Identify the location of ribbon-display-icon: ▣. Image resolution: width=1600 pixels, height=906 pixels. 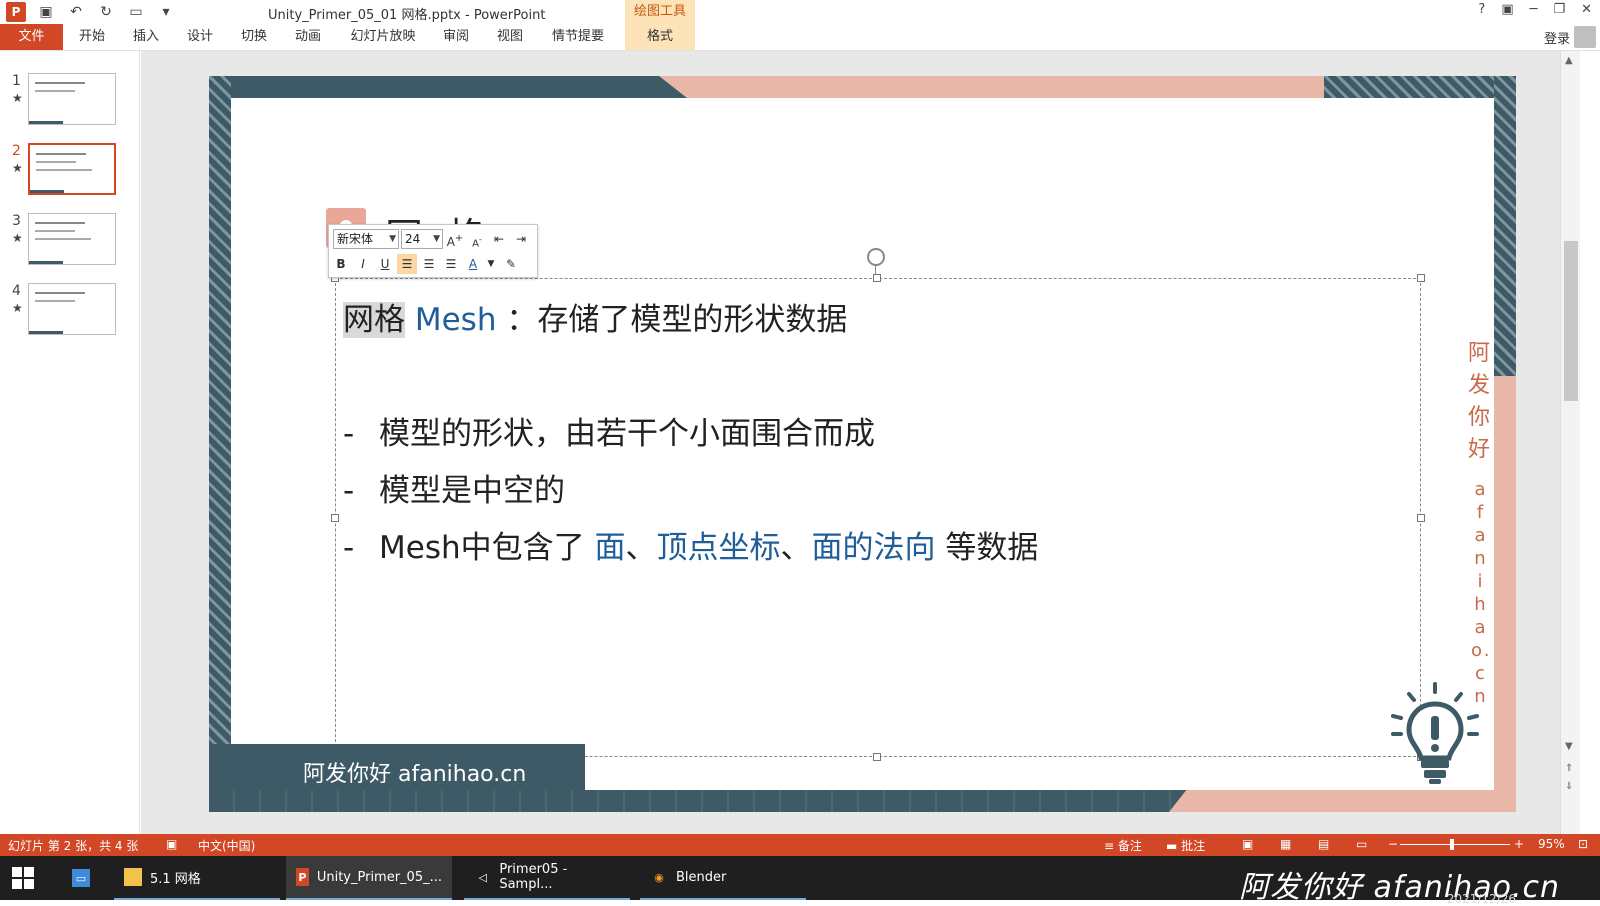
(1507, 9).